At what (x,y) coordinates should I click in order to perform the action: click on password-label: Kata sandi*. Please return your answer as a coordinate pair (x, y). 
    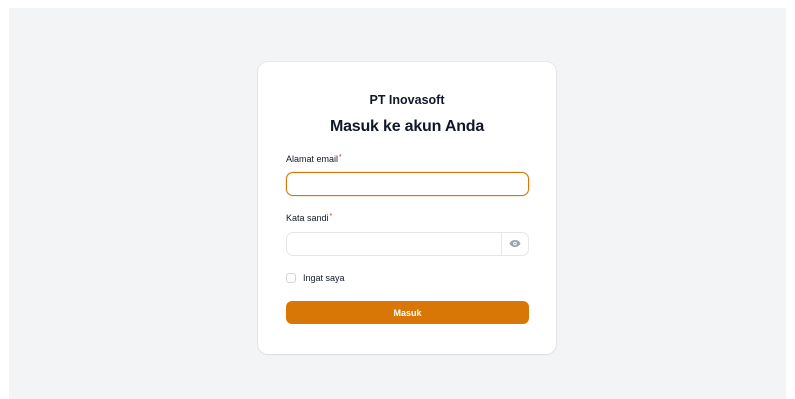
    Looking at the image, I should click on (309, 218).